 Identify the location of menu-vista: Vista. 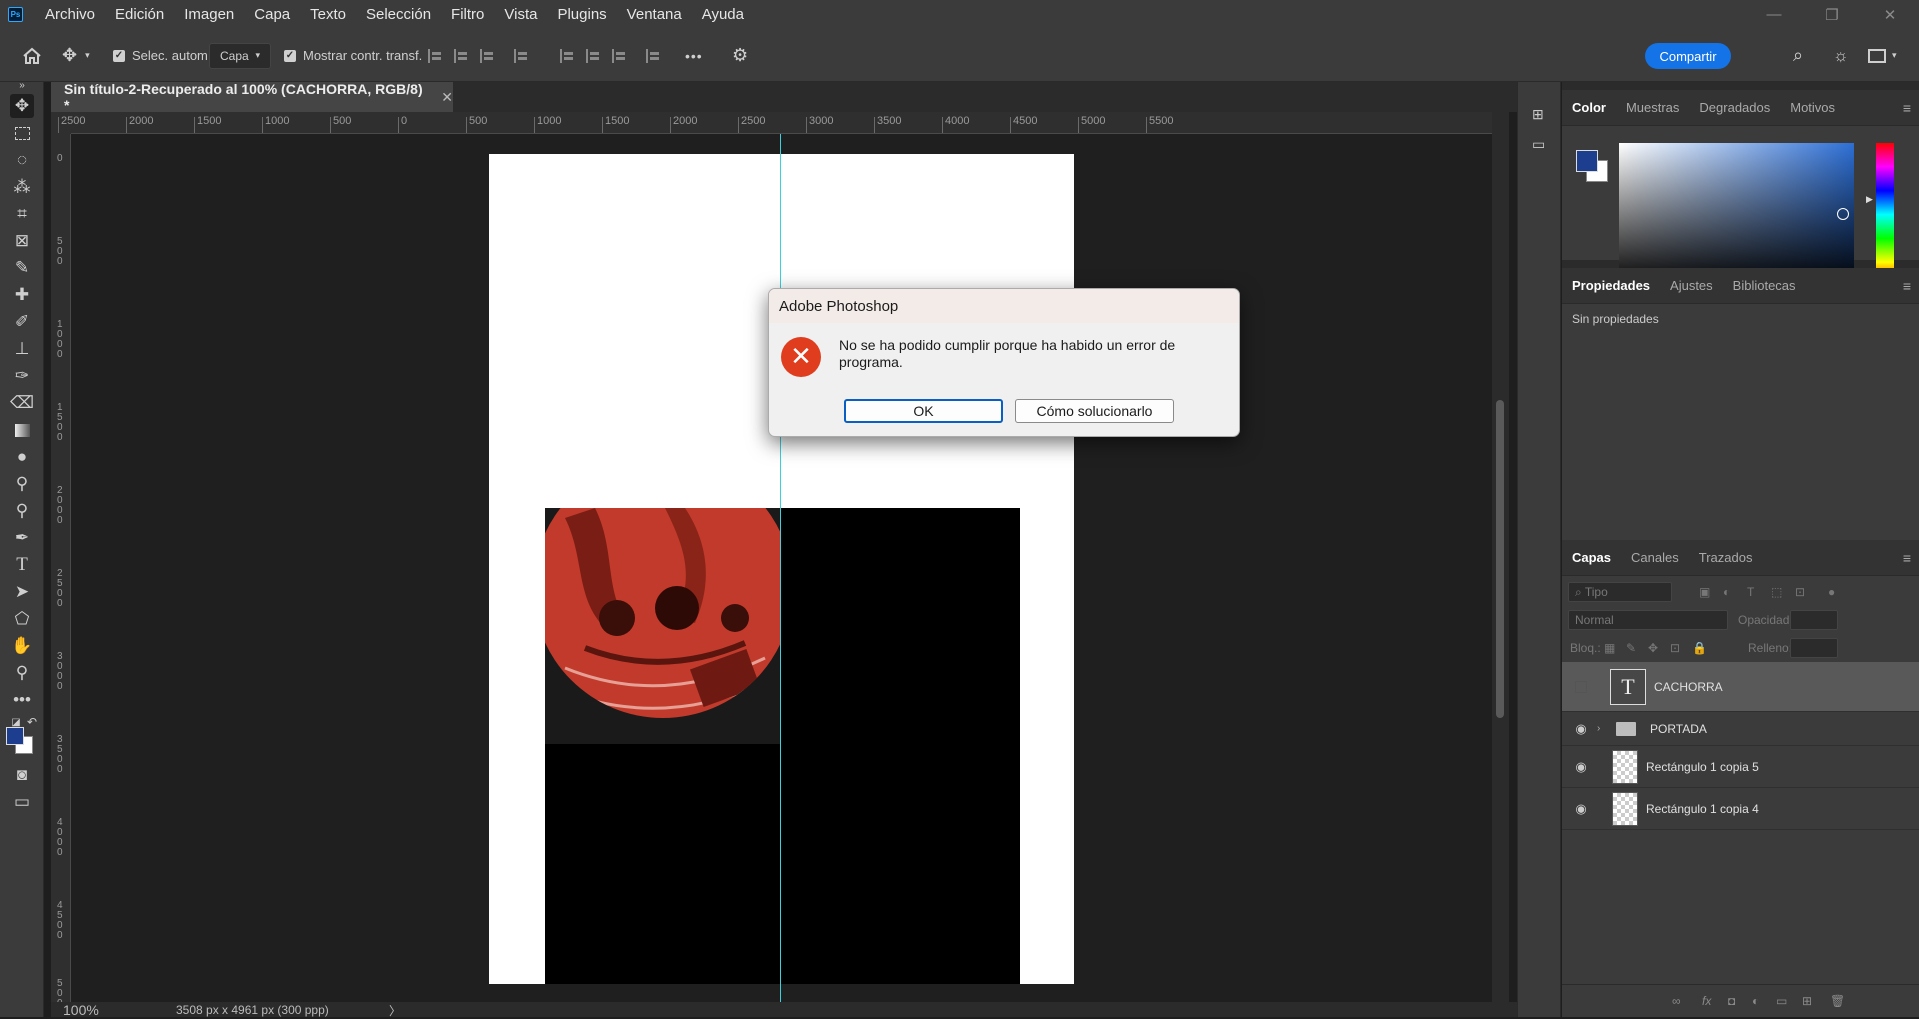
(520, 14).